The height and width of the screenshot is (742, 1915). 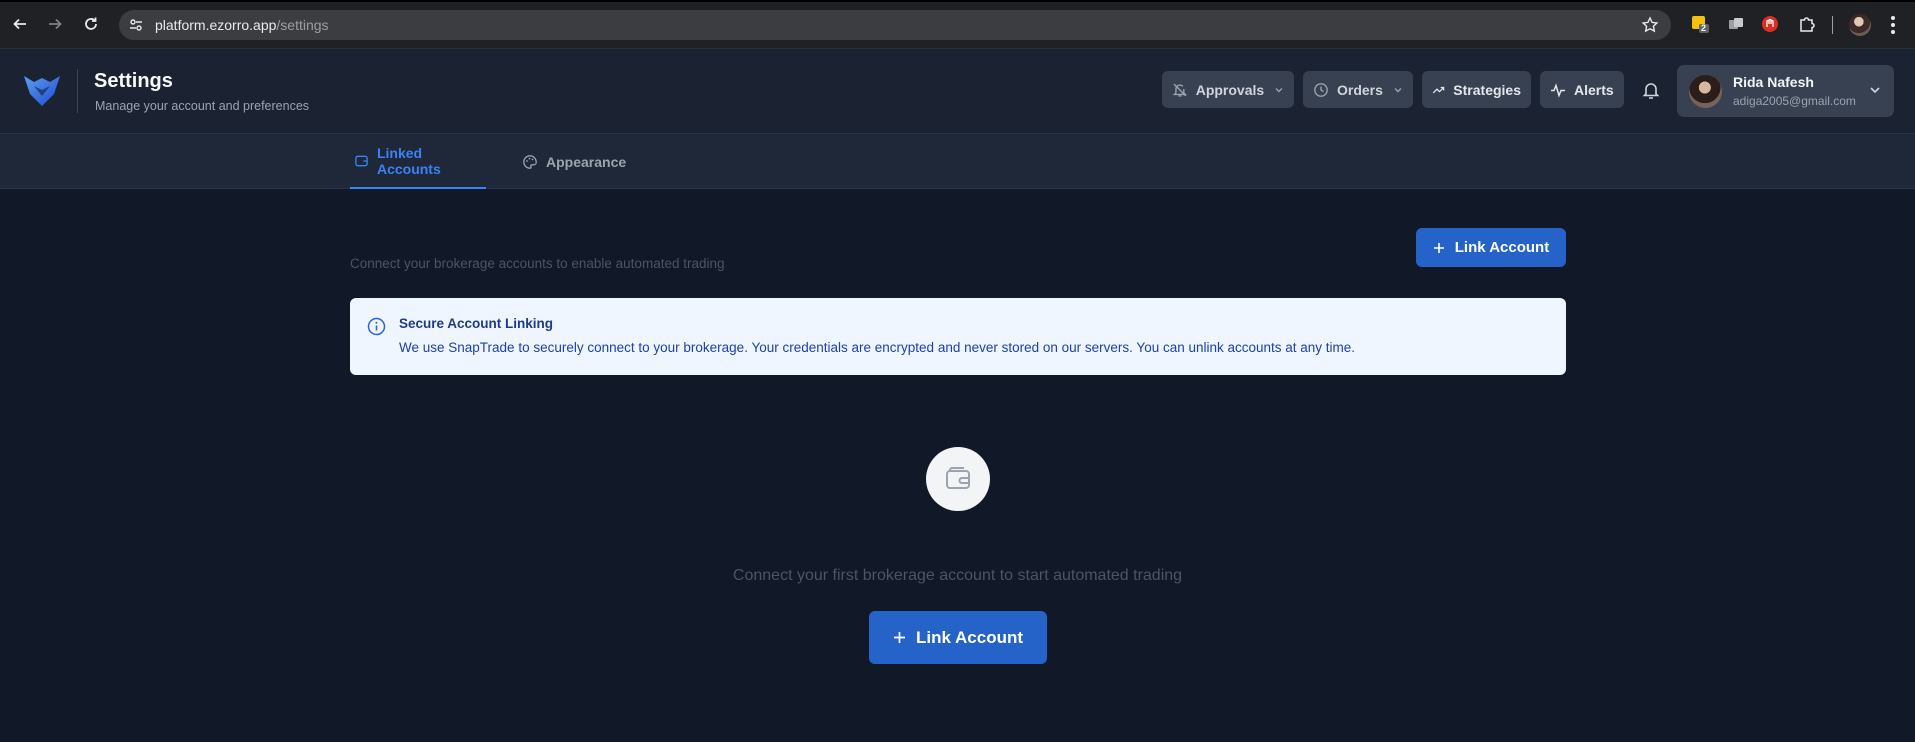 I want to click on user-name: Rida Nafesh, so click(x=1773, y=82).